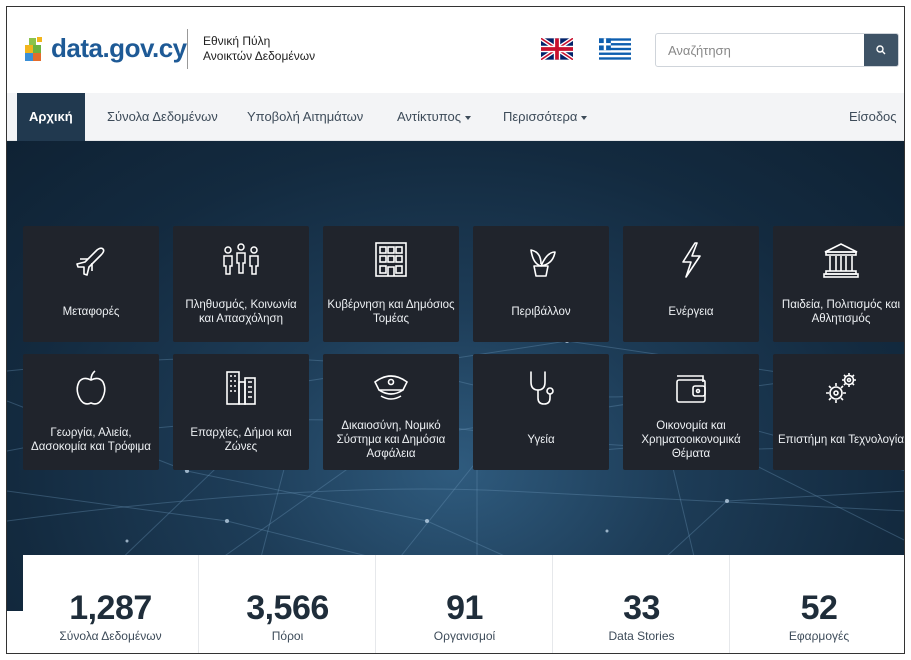 The image size is (911, 660). What do you see at coordinates (541, 412) in the screenshot?
I see `category-tile-health: Υγεία` at bounding box center [541, 412].